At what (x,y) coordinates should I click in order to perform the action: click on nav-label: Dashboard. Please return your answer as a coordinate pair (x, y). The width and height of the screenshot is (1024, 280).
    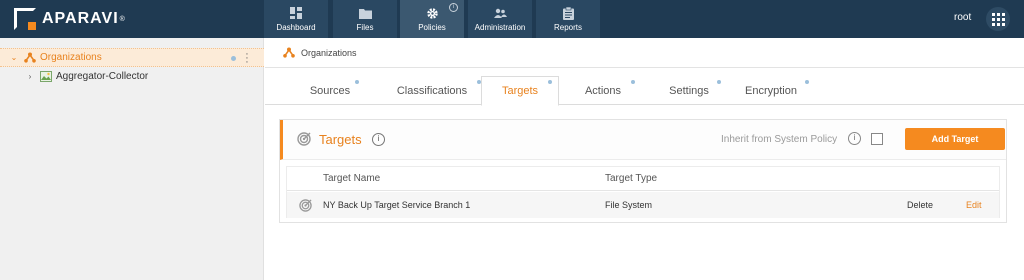
    Looking at the image, I should click on (296, 27).